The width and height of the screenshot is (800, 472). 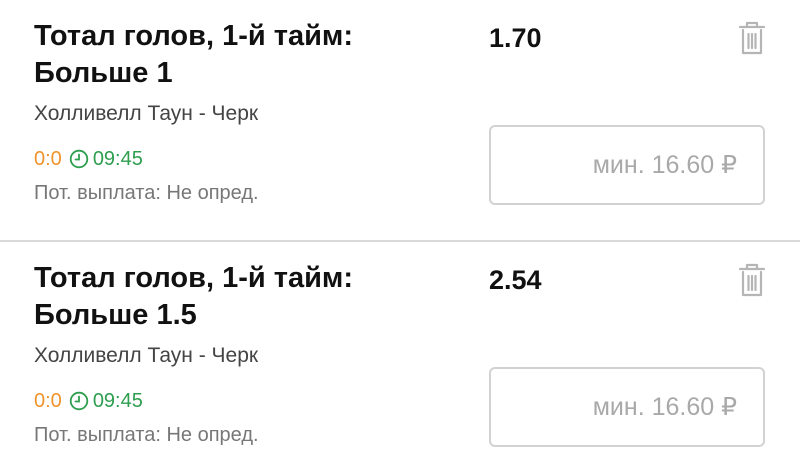 I want to click on odds-value: 2.54, so click(x=515, y=280).